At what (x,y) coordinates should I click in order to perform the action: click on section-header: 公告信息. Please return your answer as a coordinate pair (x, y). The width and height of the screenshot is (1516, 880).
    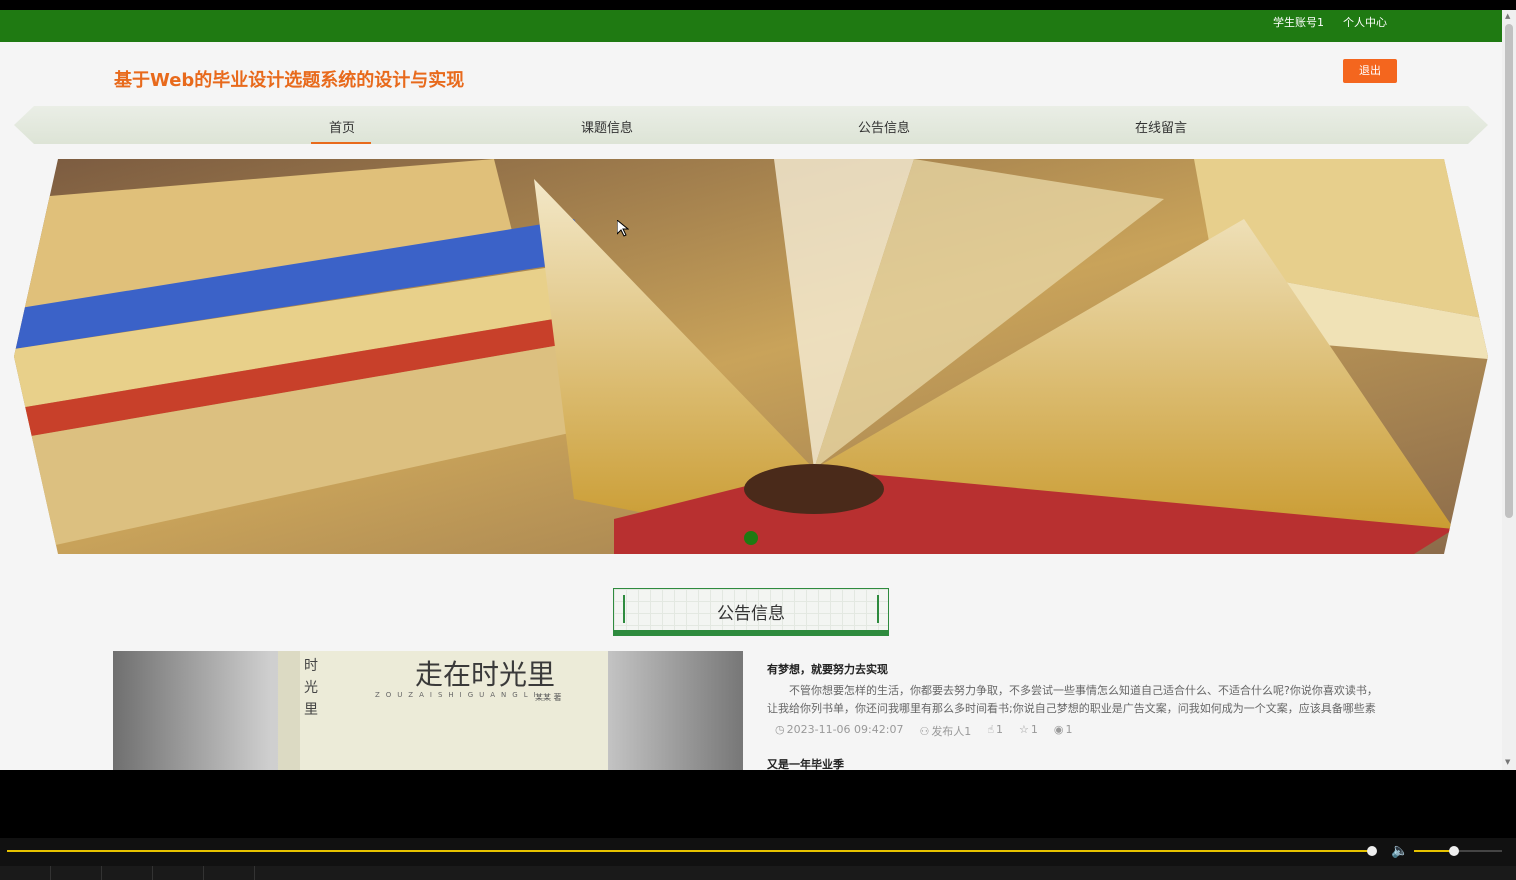
    Looking at the image, I should click on (751, 612).